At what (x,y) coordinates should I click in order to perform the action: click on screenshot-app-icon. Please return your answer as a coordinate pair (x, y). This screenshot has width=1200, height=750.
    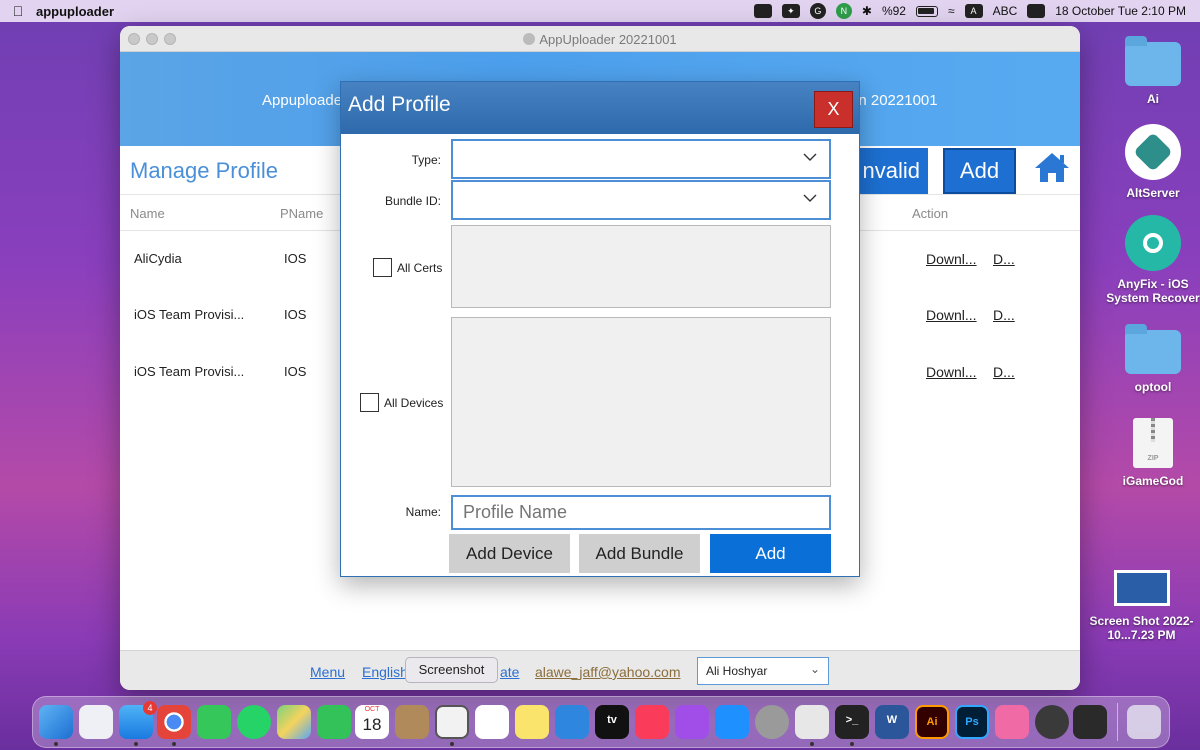
    Looking at the image, I should click on (452, 722).